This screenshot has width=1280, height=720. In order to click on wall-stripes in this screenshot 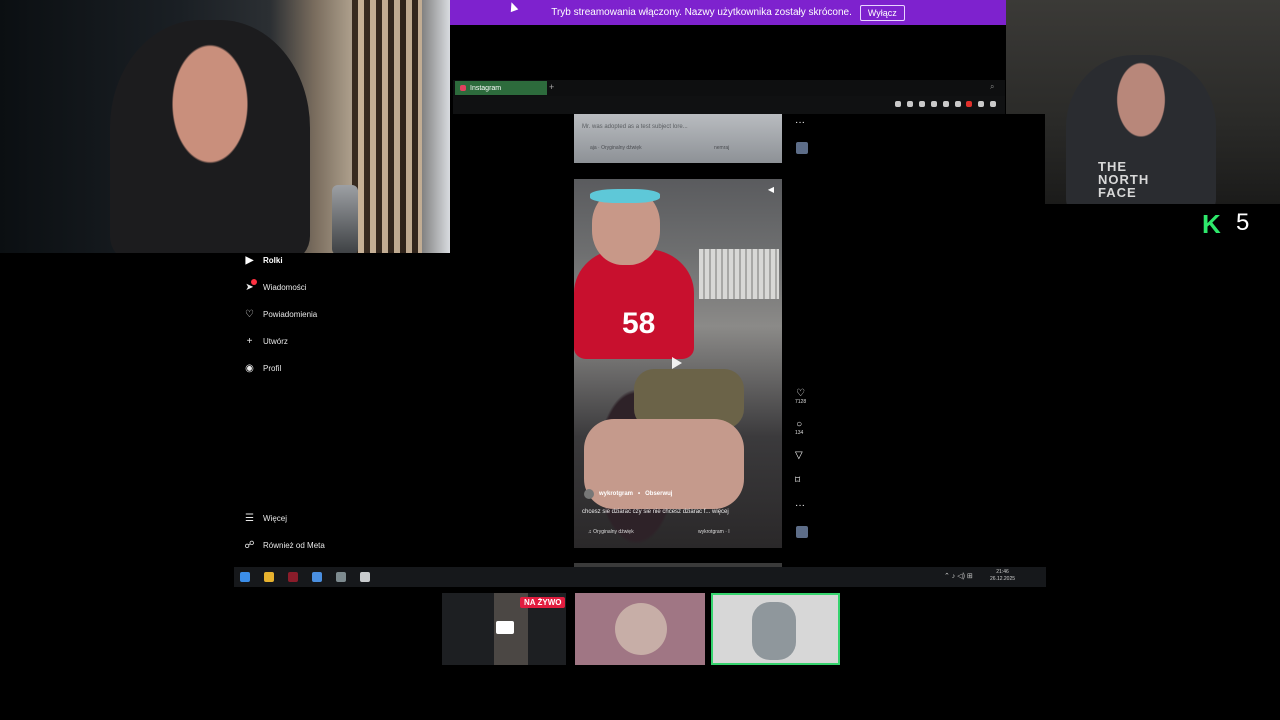, I will do `click(387, 126)`.